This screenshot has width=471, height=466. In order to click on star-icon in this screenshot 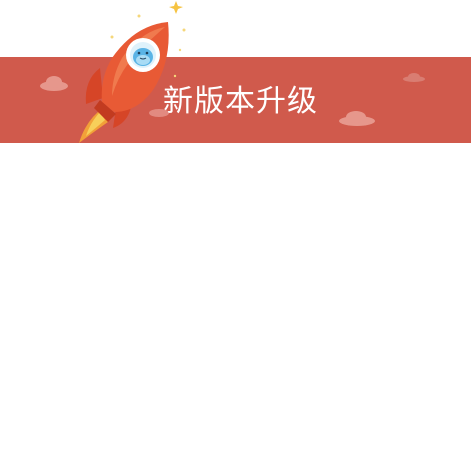, I will do `click(176, 7)`.